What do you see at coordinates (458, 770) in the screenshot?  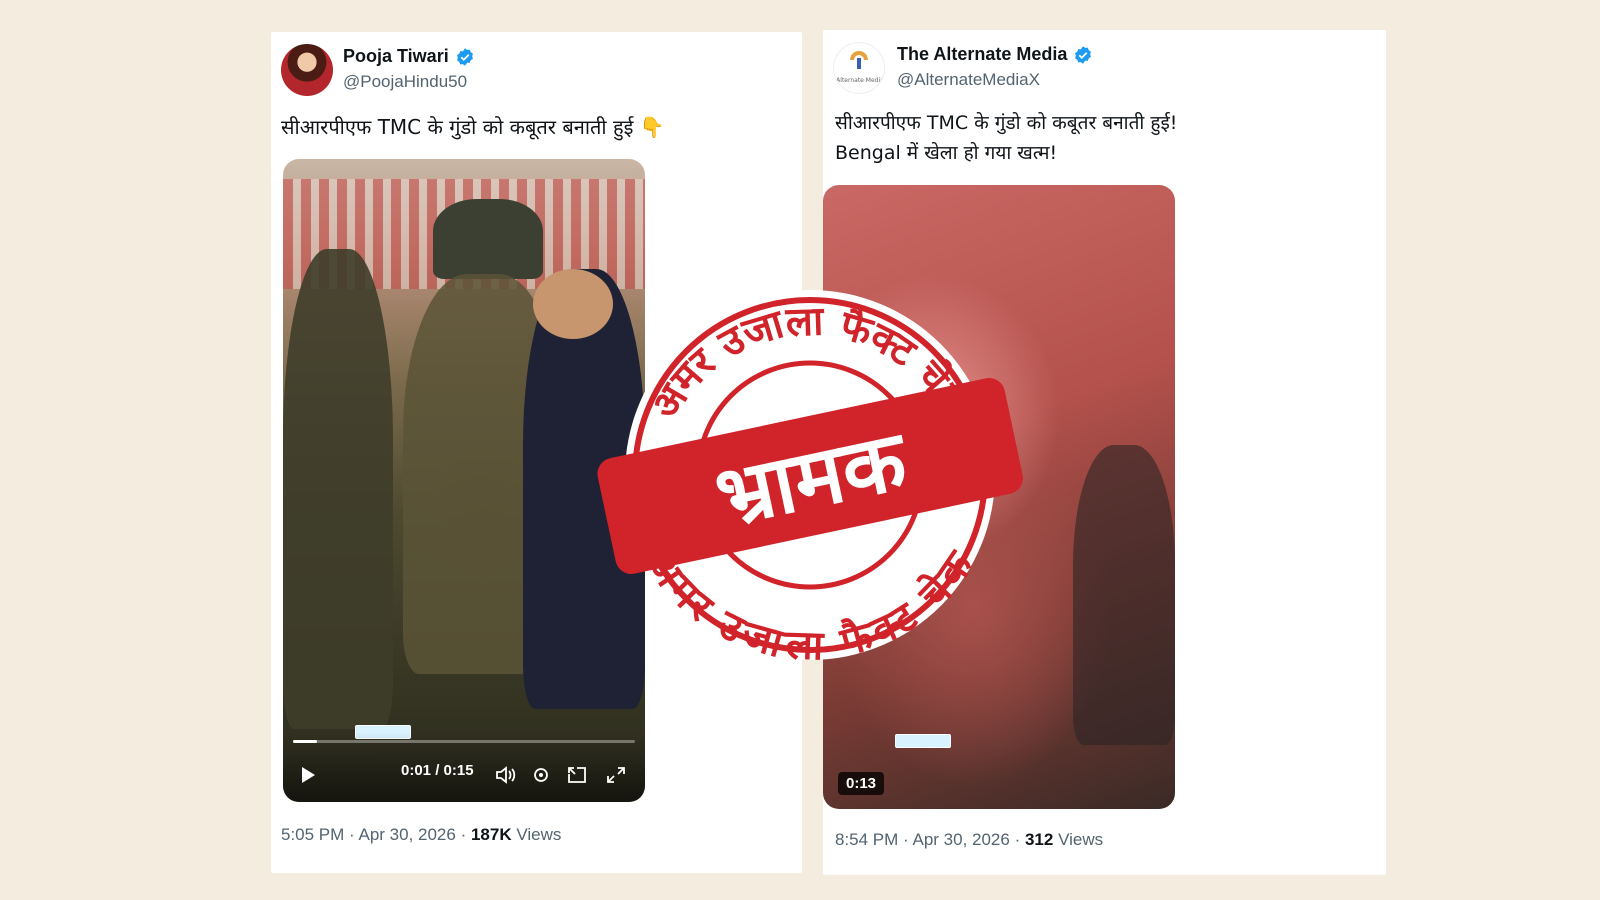 I see `video-duration: 0:15` at bounding box center [458, 770].